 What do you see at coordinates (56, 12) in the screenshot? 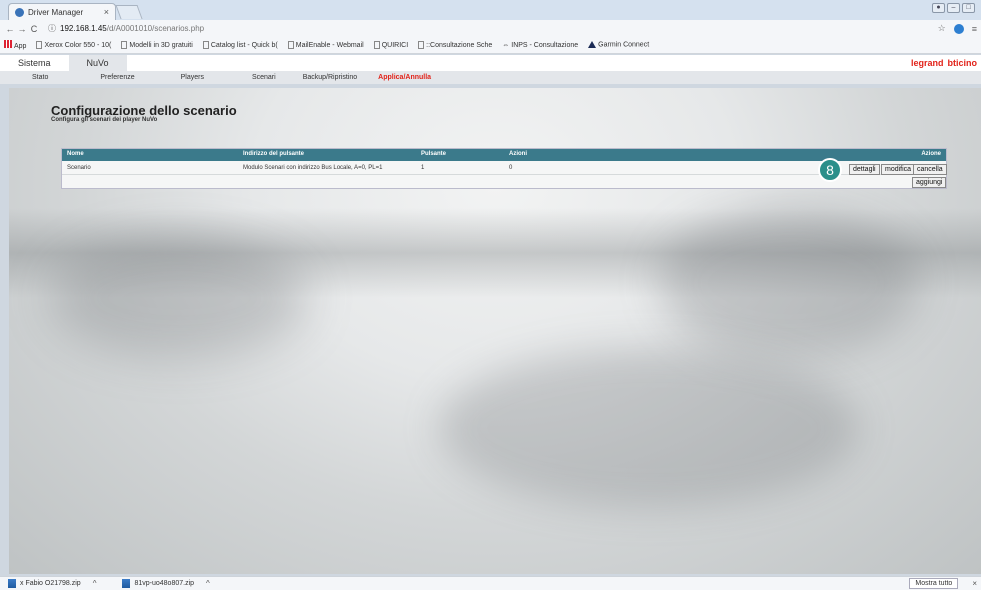
I see `tab-title: Driver Manager` at bounding box center [56, 12].